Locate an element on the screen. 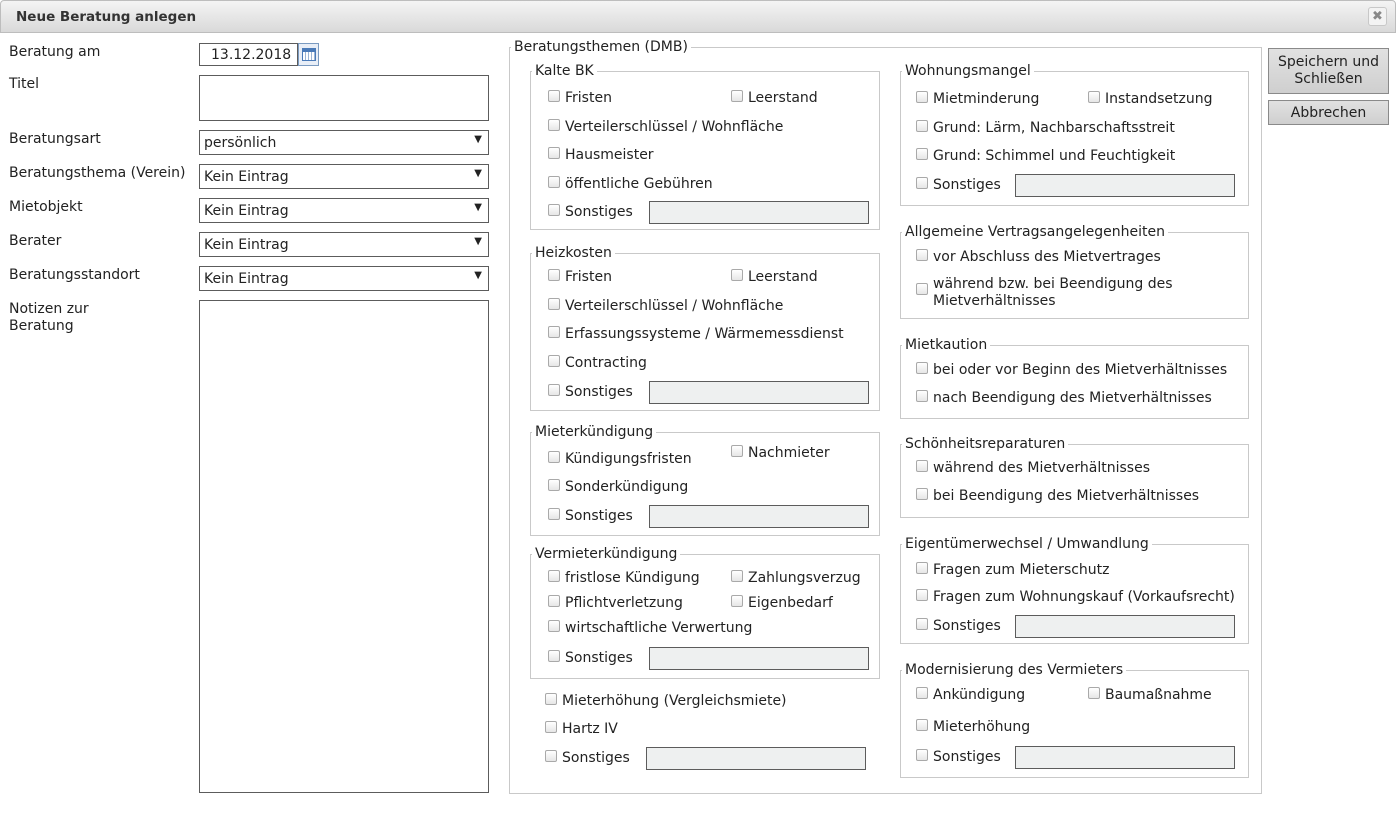  heizkosten-leerstand-checkbox is located at coordinates (737, 275).